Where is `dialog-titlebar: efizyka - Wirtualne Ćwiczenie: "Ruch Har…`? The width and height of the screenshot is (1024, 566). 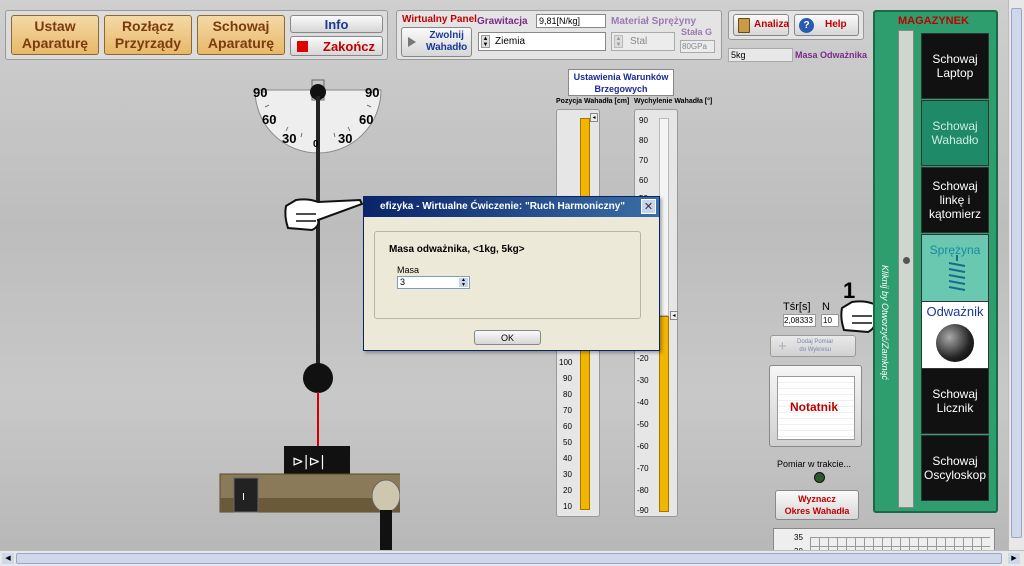 dialog-titlebar: efizyka - Wirtualne Ćwiczenie: "Ruch Har… is located at coordinates (511, 207).